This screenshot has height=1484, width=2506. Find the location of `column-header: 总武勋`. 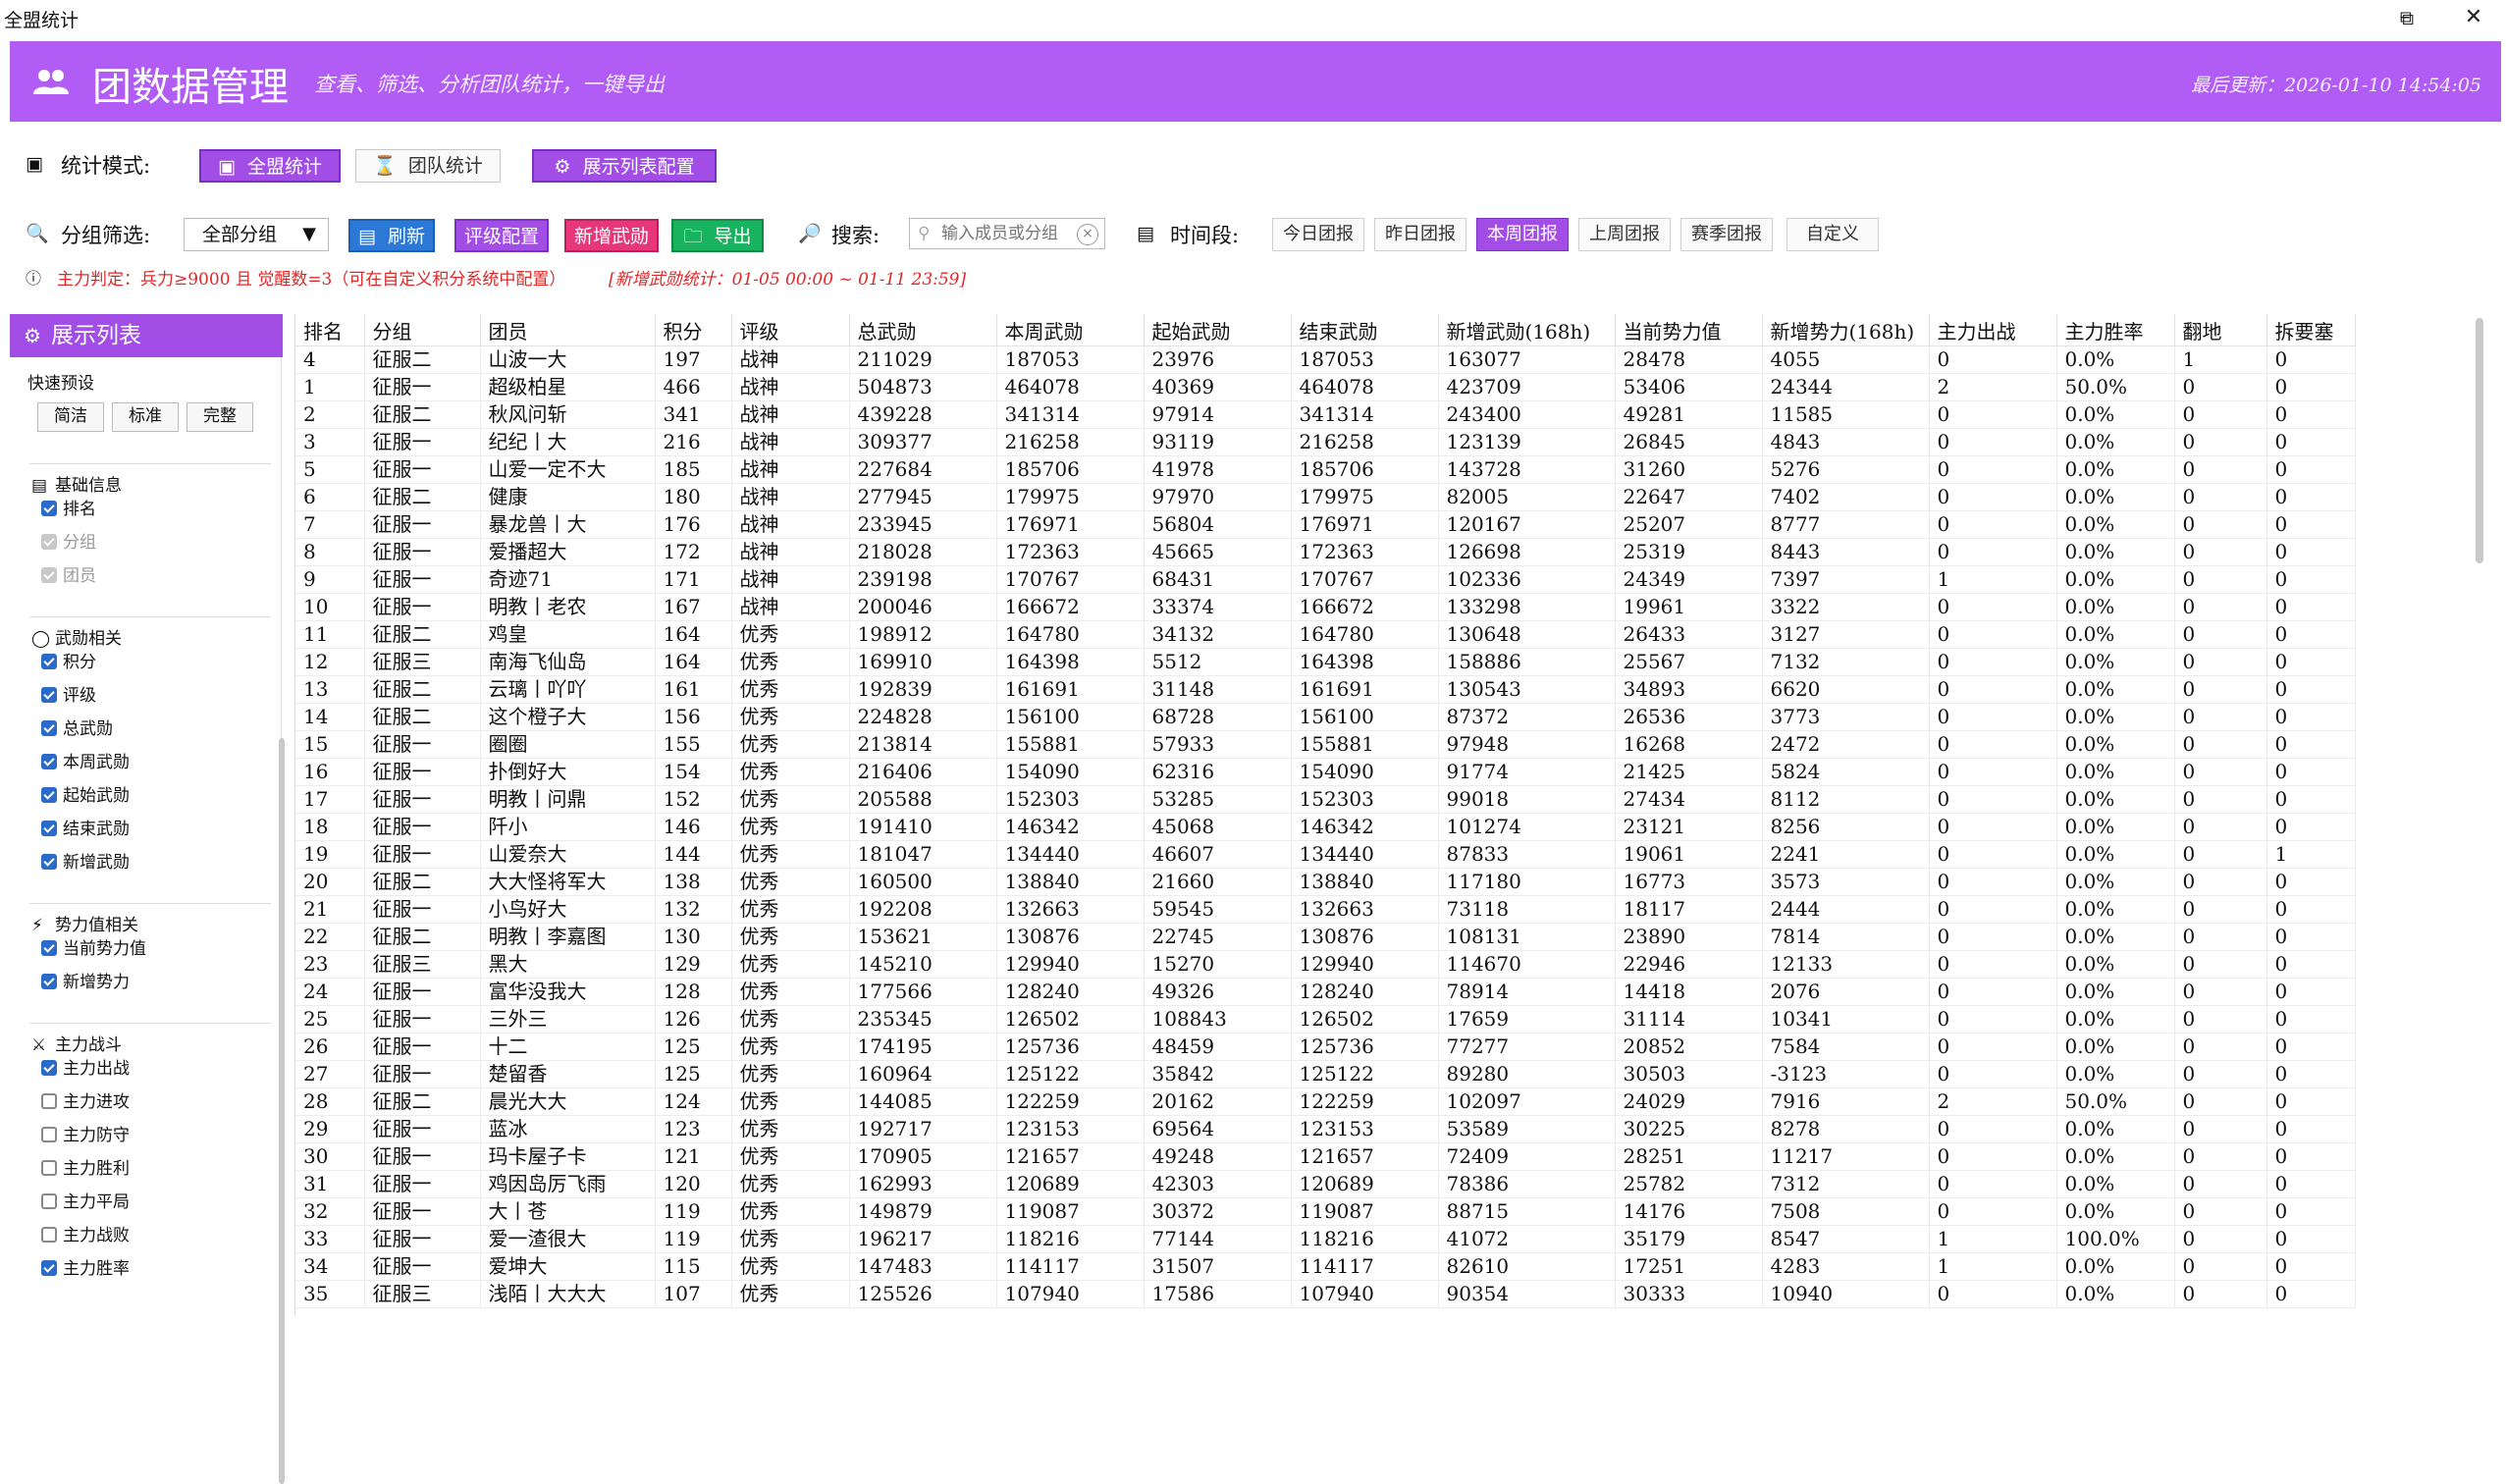

column-header: 总武勋 is located at coordinates (923, 330).